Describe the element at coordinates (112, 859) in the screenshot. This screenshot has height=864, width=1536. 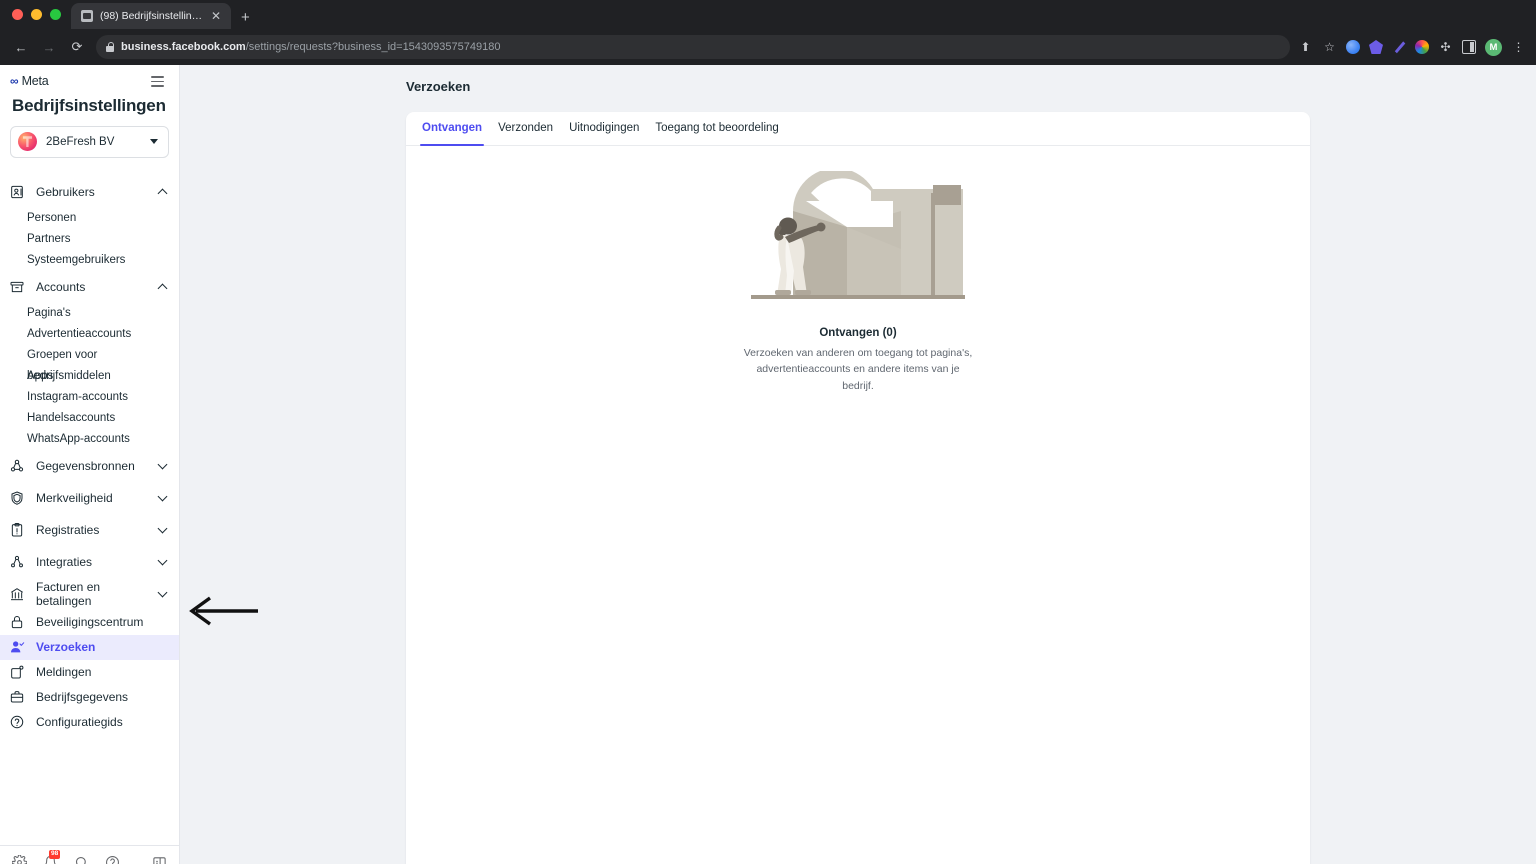
I see `help-question-icon` at that location.